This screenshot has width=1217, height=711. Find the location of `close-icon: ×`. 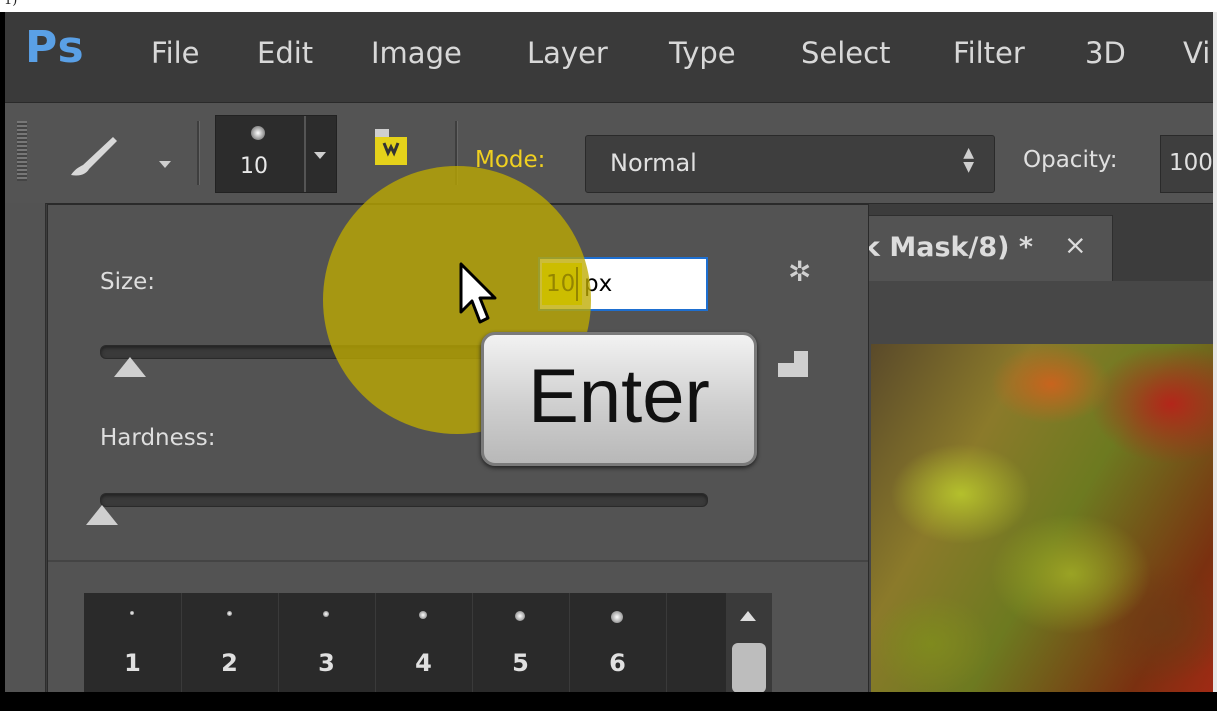

close-icon: × is located at coordinates (1075, 245).